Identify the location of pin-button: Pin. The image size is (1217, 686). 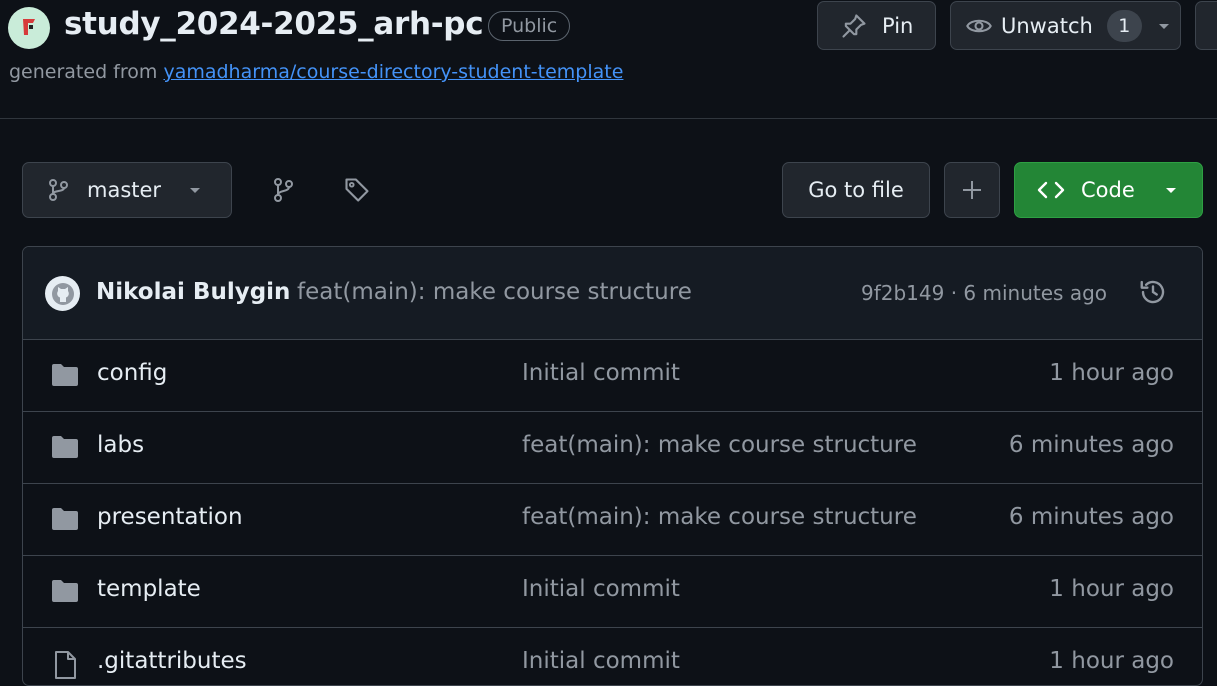
(876, 25).